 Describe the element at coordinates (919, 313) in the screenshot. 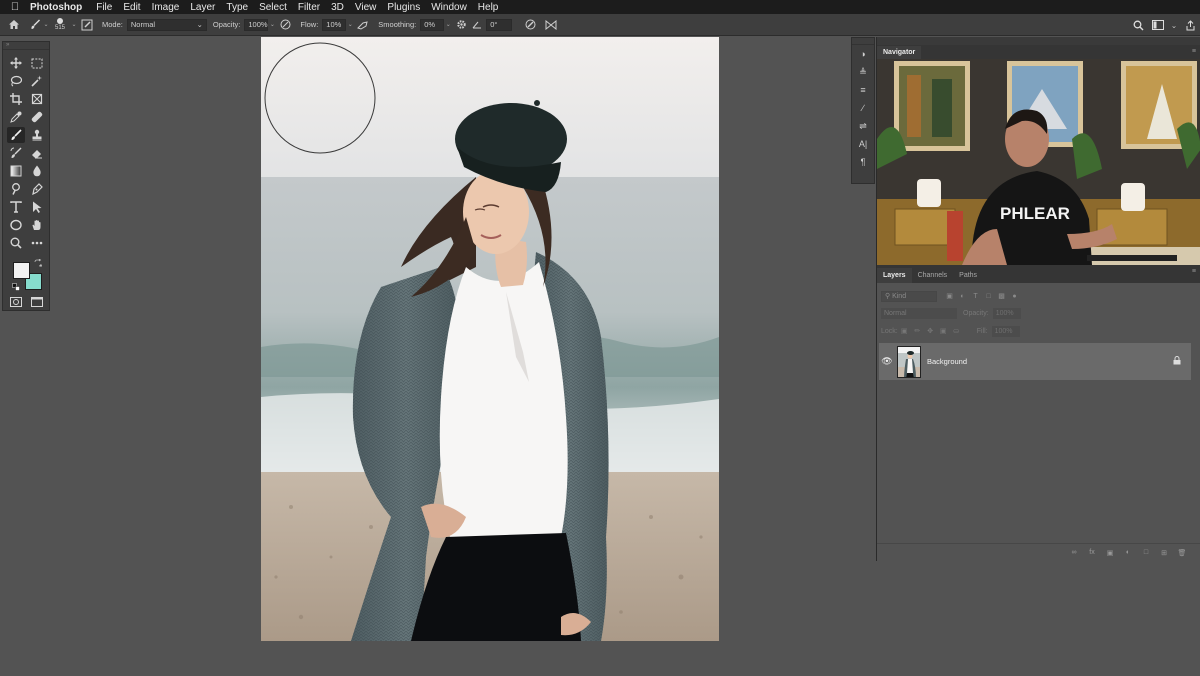

I see `blend-mode-select: Normal` at that location.